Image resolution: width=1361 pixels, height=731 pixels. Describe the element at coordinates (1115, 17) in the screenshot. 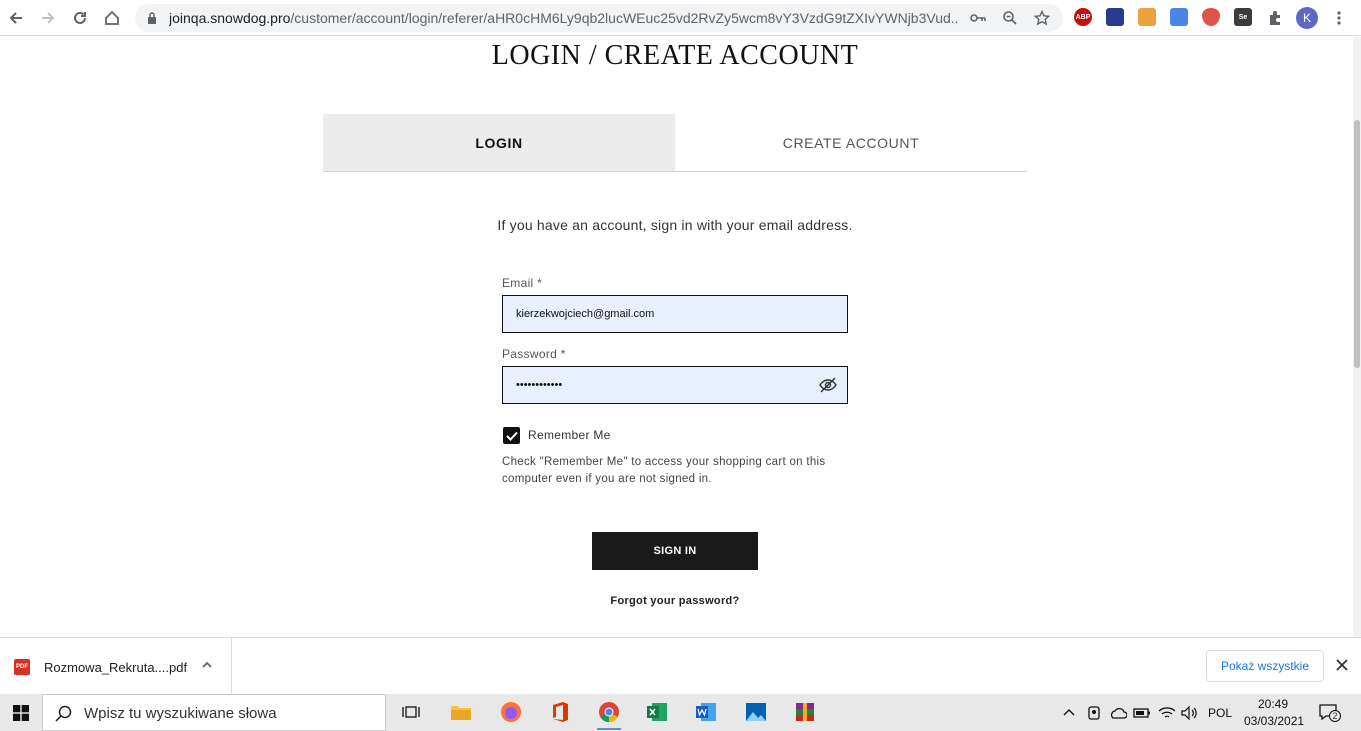

I see `ext-blue-icon` at that location.